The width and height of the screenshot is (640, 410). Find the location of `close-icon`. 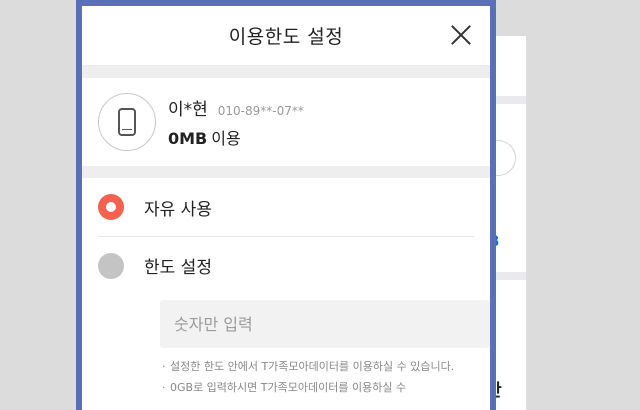

close-icon is located at coordinates (461, 35).